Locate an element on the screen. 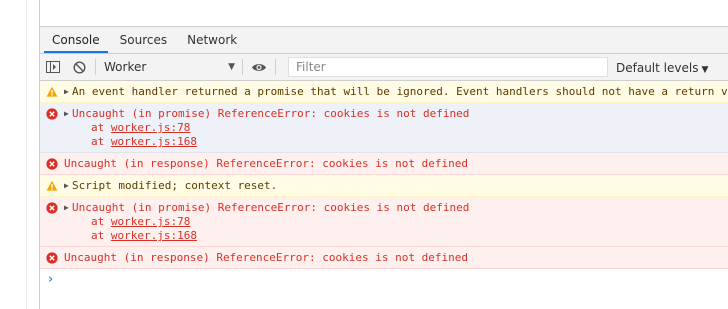  console-toolbar: Worker ▼ Default levels▼ is located at coordinates (384, 67).